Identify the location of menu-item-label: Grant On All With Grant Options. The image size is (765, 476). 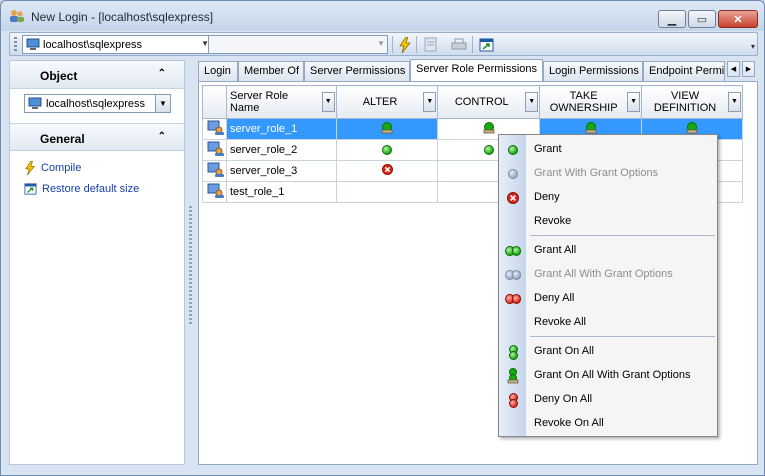
(612, 375).